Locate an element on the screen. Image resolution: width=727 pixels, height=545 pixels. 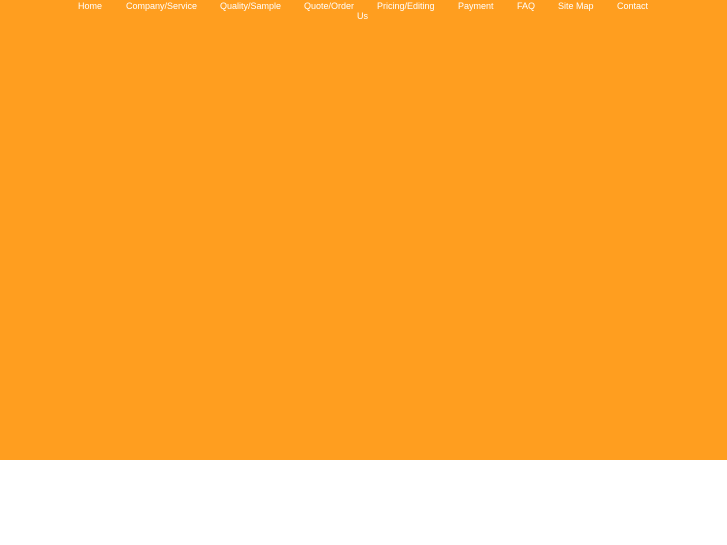
nav-item-contact-us: Contact Us is located at coordinates (507, 11).